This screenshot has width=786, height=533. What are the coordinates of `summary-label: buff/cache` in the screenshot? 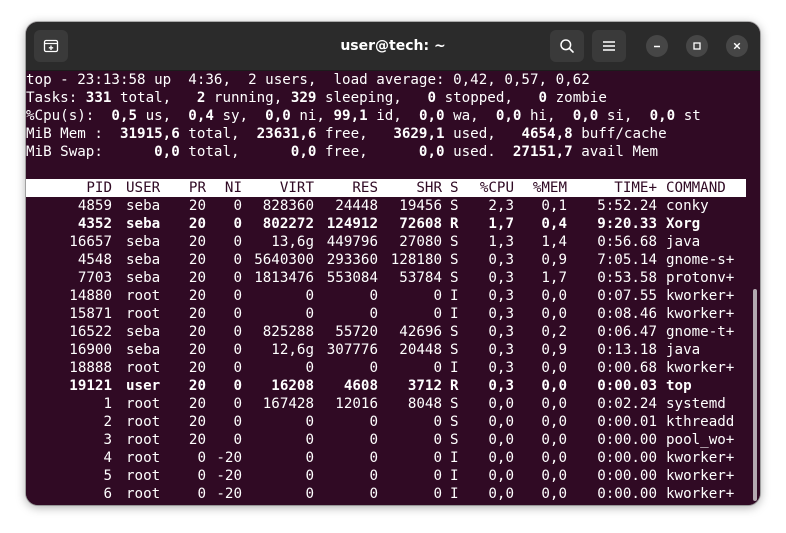 It's located at (619, 134).